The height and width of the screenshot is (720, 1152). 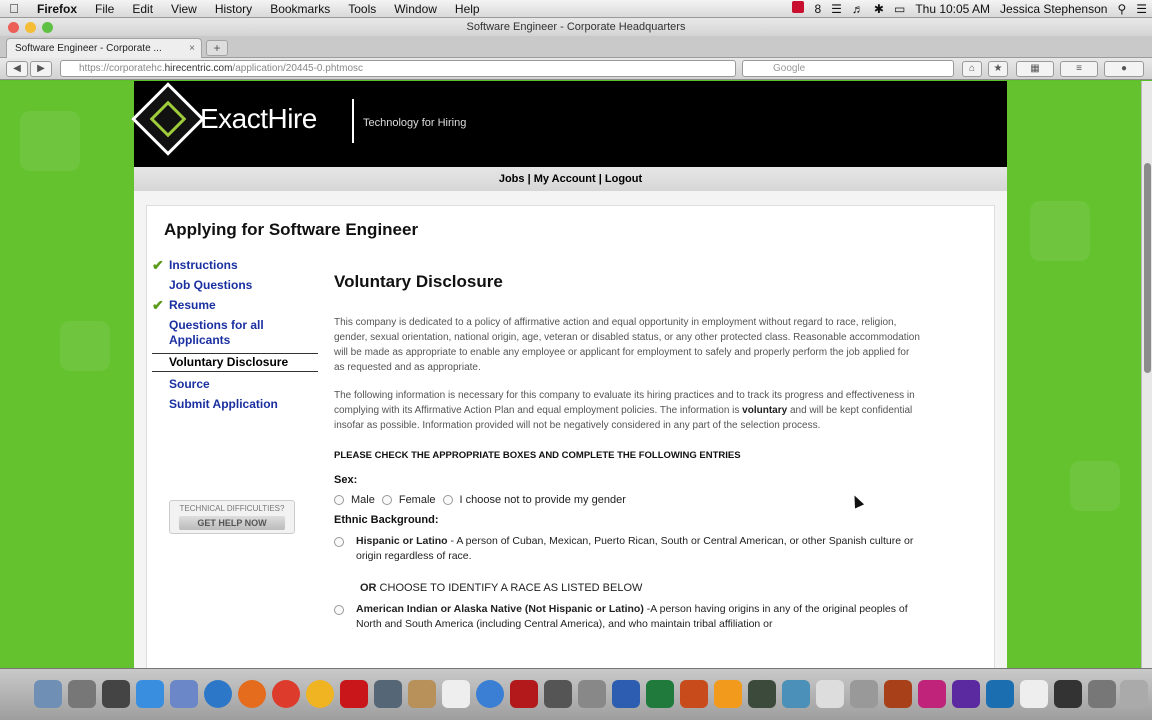 I want to click on step-voluntary-disclosure: Voluntary Disclosure, so click(x=235, y=362).